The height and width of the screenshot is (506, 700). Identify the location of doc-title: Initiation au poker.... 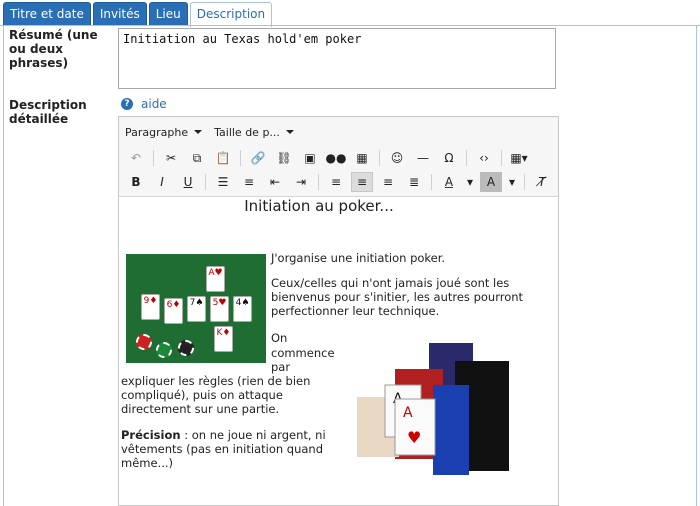
(319, 206).